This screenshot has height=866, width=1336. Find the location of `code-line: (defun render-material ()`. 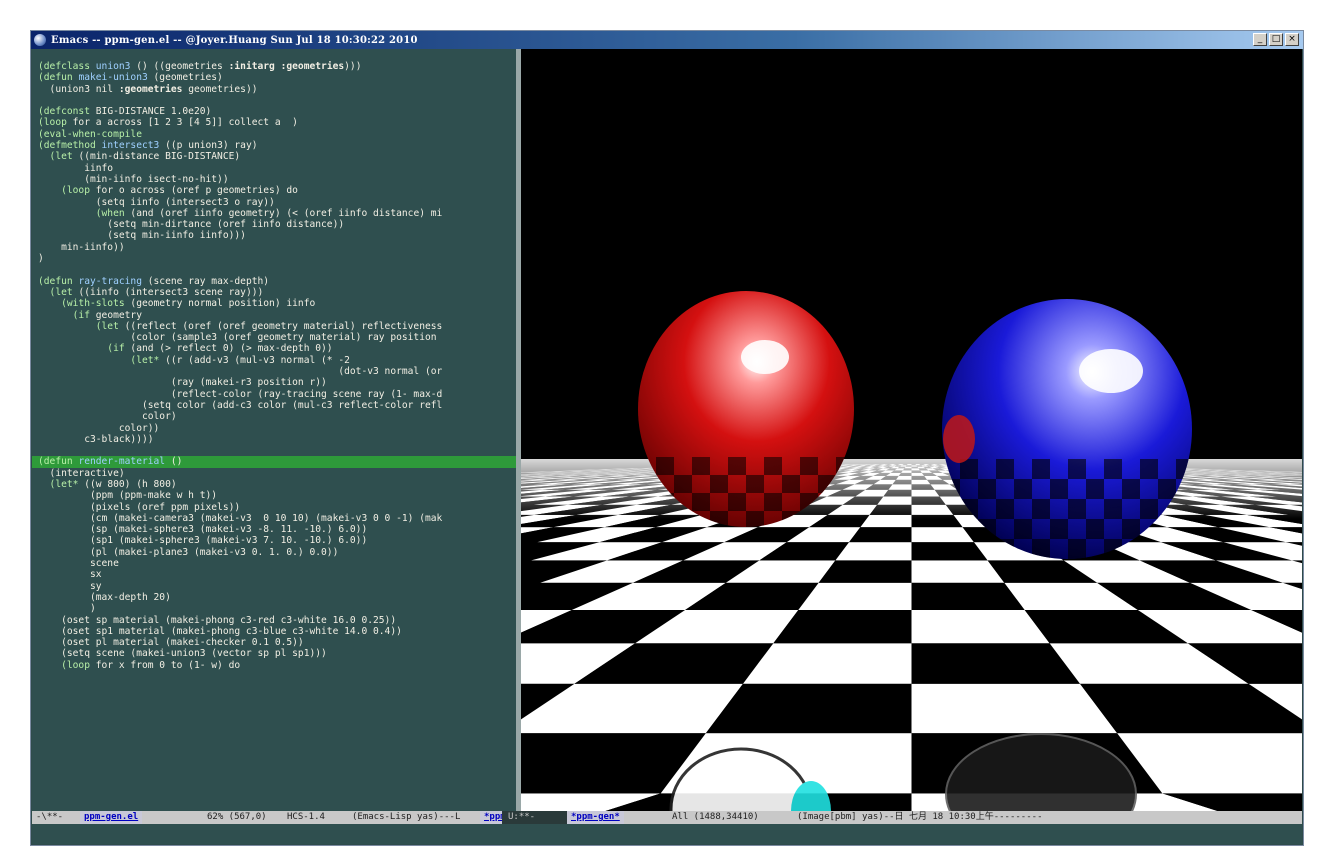

code-line: (defun render-material () is located at coordinates (274, 462).